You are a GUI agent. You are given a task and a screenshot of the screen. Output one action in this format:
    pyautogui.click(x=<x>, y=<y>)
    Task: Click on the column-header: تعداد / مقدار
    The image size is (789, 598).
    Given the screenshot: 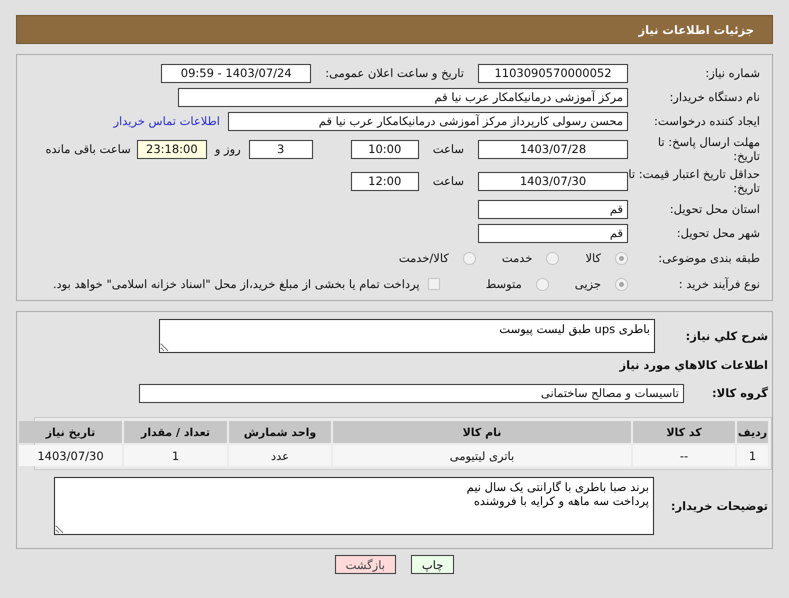 What is the action you would take?
    pyautogui.click(x=175, y=432)
    